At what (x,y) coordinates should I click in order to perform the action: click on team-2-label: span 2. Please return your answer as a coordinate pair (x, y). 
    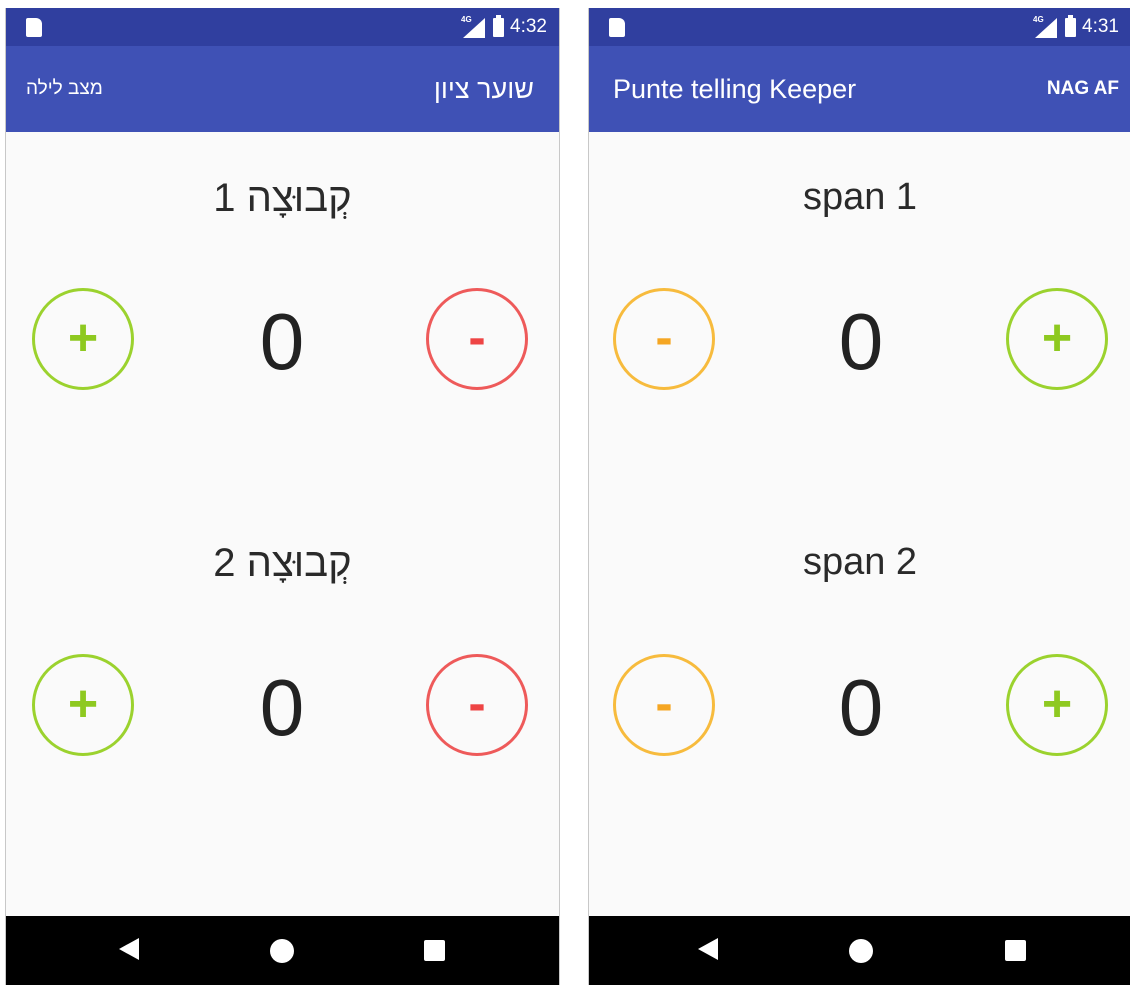
    Looking at the image, I should click on (860, 562).